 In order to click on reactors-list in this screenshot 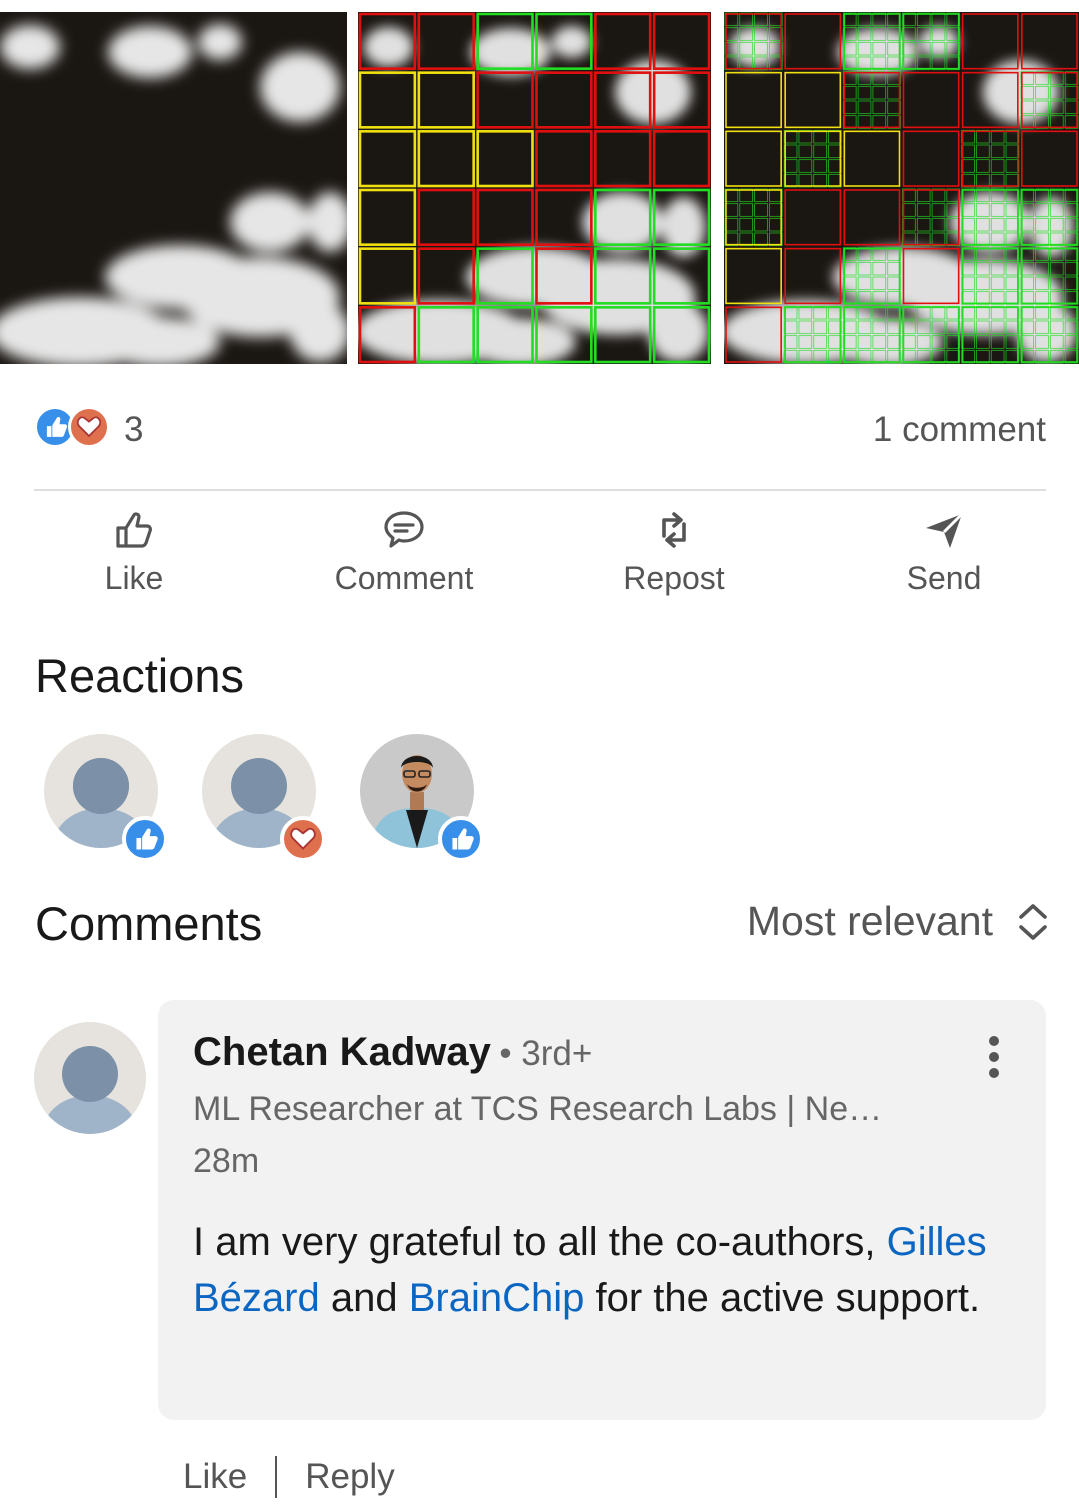, I will do `click(294, 799)`.